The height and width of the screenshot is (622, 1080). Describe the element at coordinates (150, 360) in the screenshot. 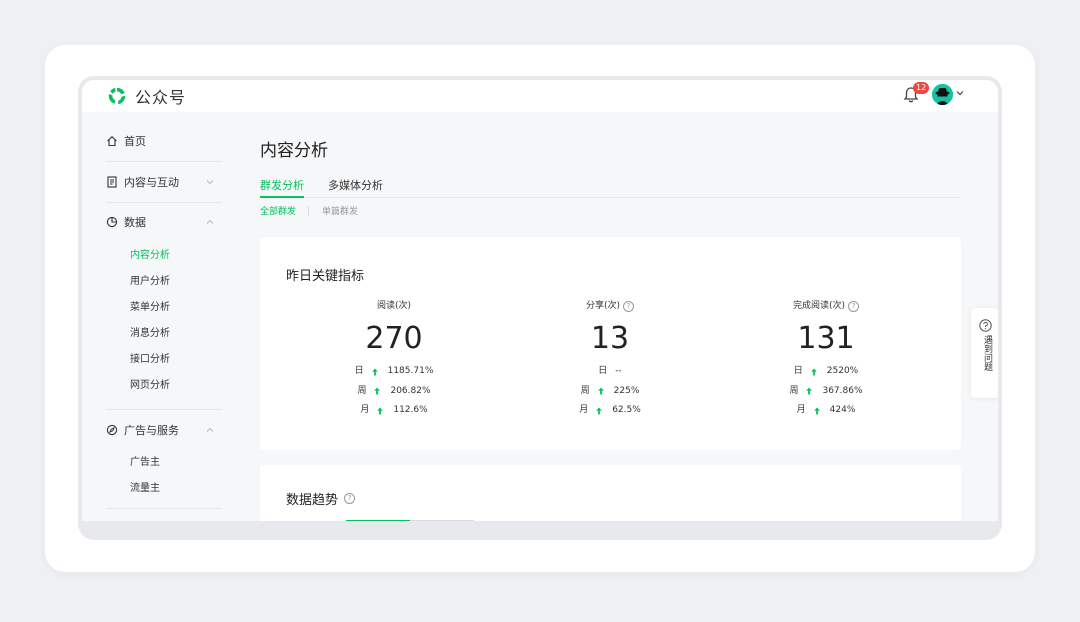

I see `sidebar-item-api-analysis: 接口分析` at that location.